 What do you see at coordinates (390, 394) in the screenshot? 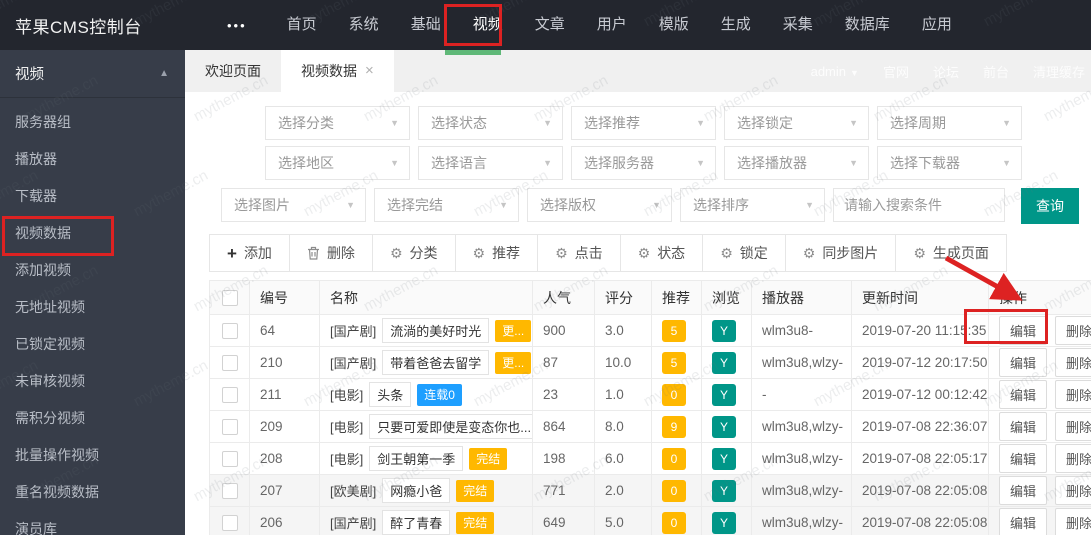
I see `video-title: 头条` at bounding box center [390, 394].